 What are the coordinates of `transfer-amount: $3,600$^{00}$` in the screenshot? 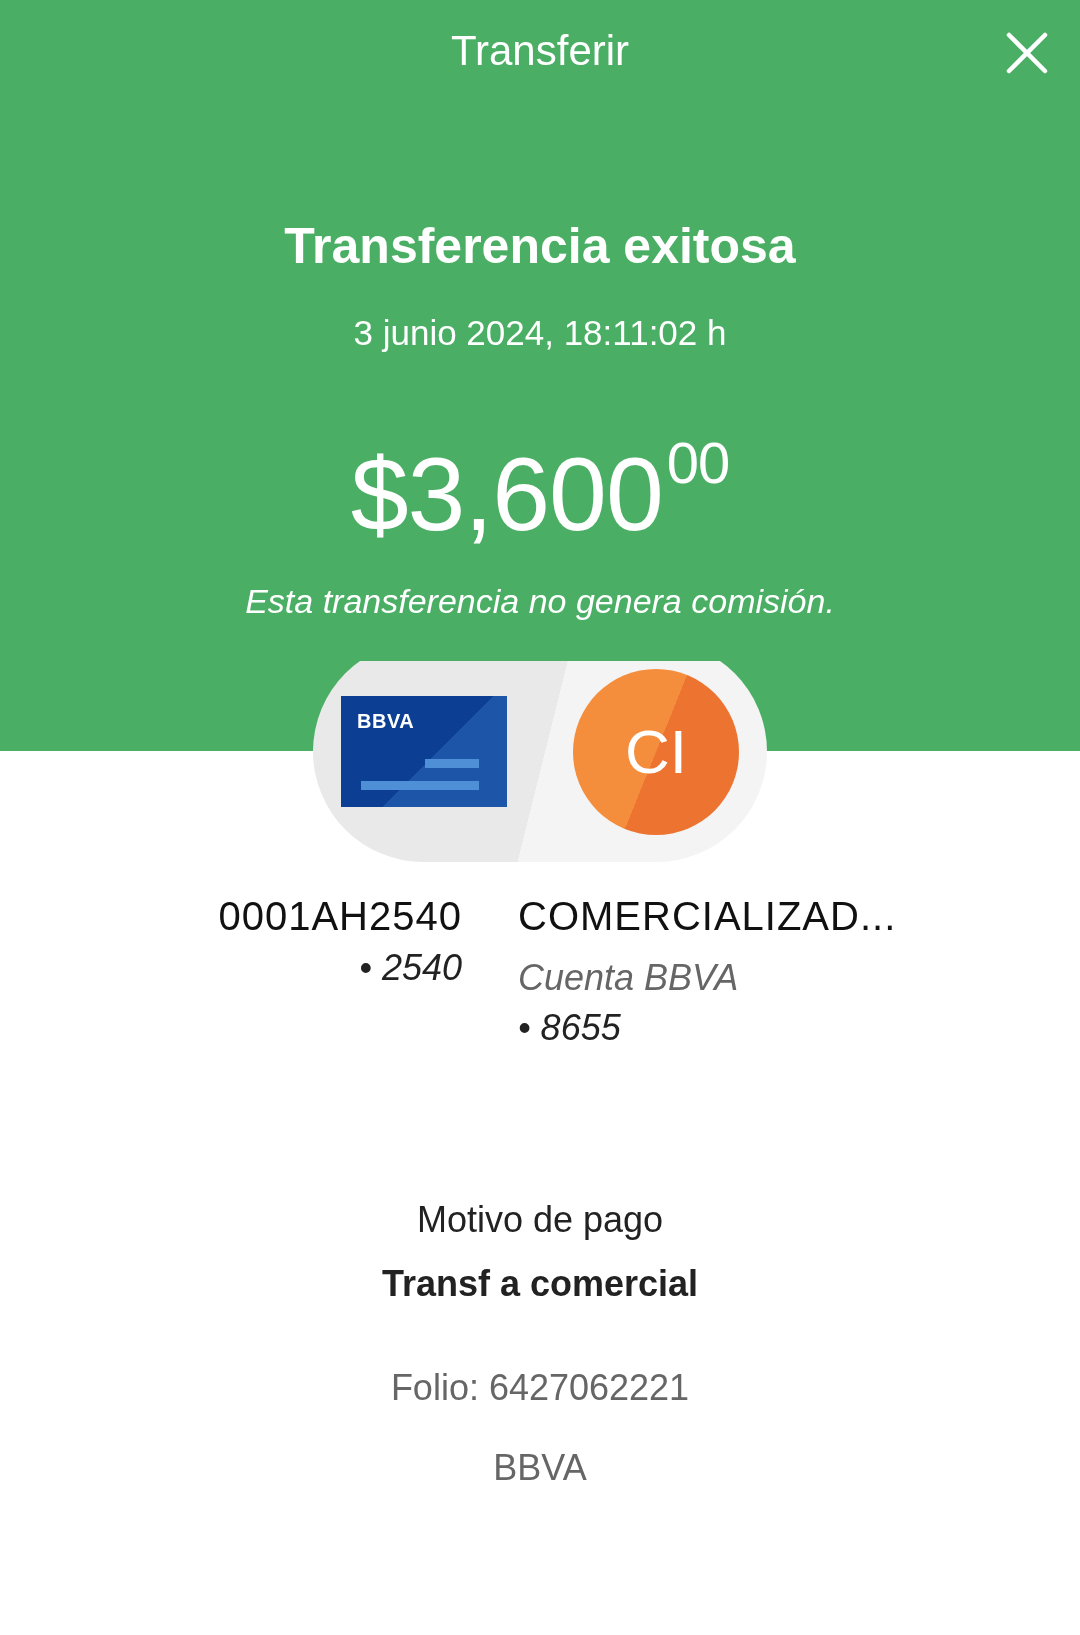 It's located at (540, 494).